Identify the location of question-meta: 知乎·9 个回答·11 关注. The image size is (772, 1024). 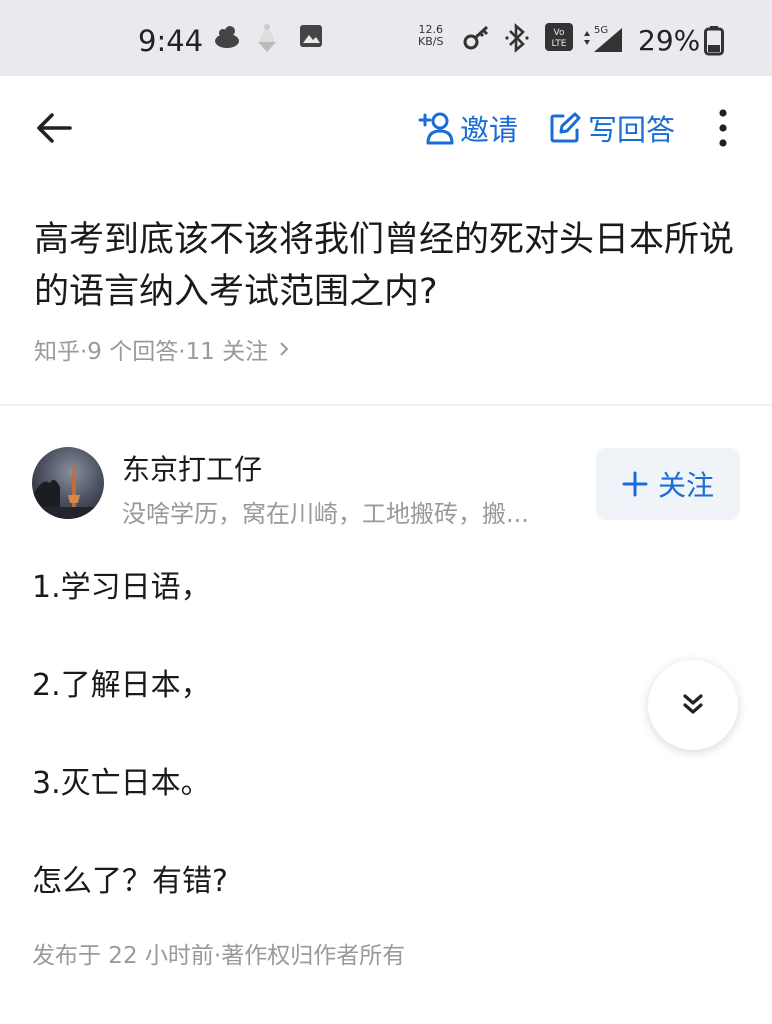
(163, 349).